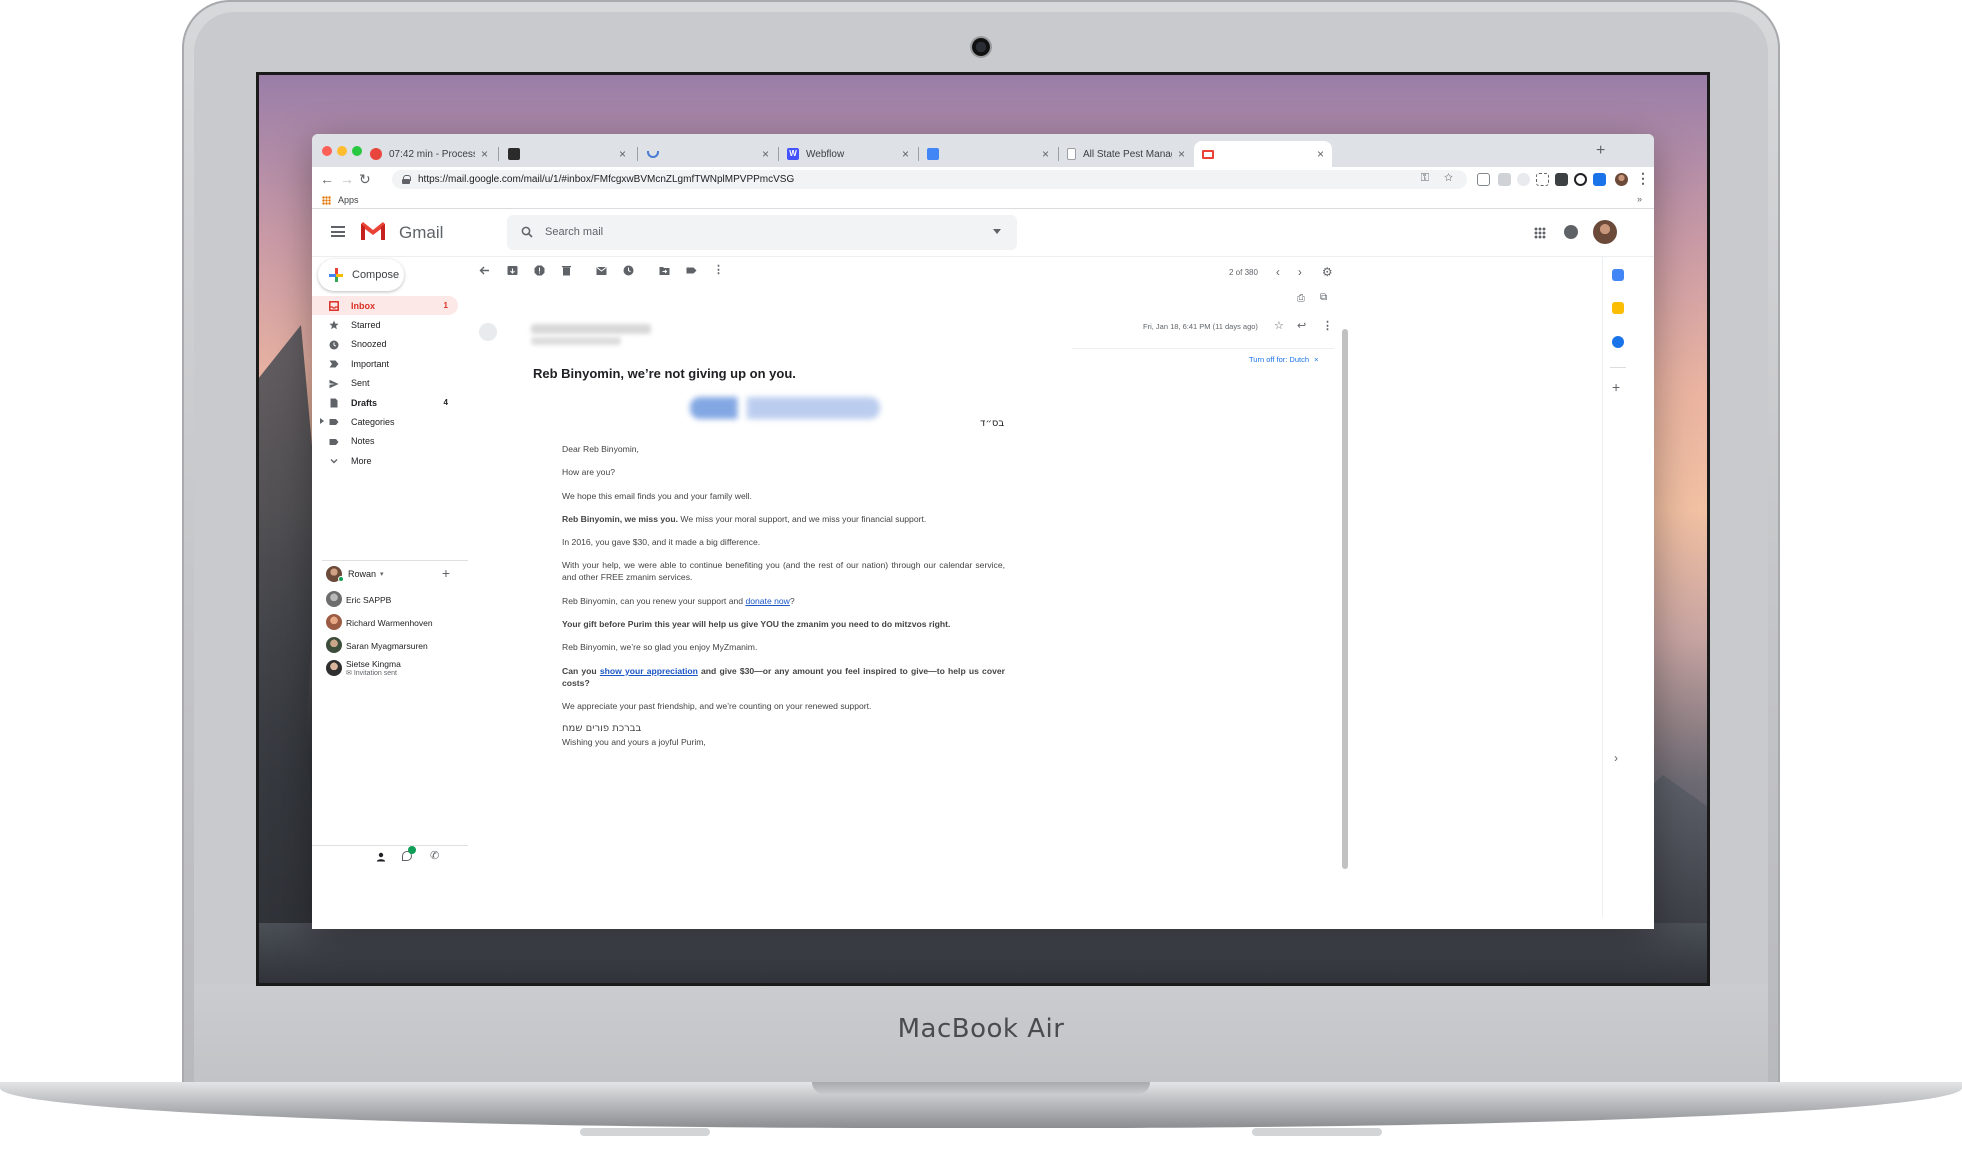 This screenshot has width=1962, height=1157. I want to click on open-new-window-icon: ⧉, so click(1323, 297).